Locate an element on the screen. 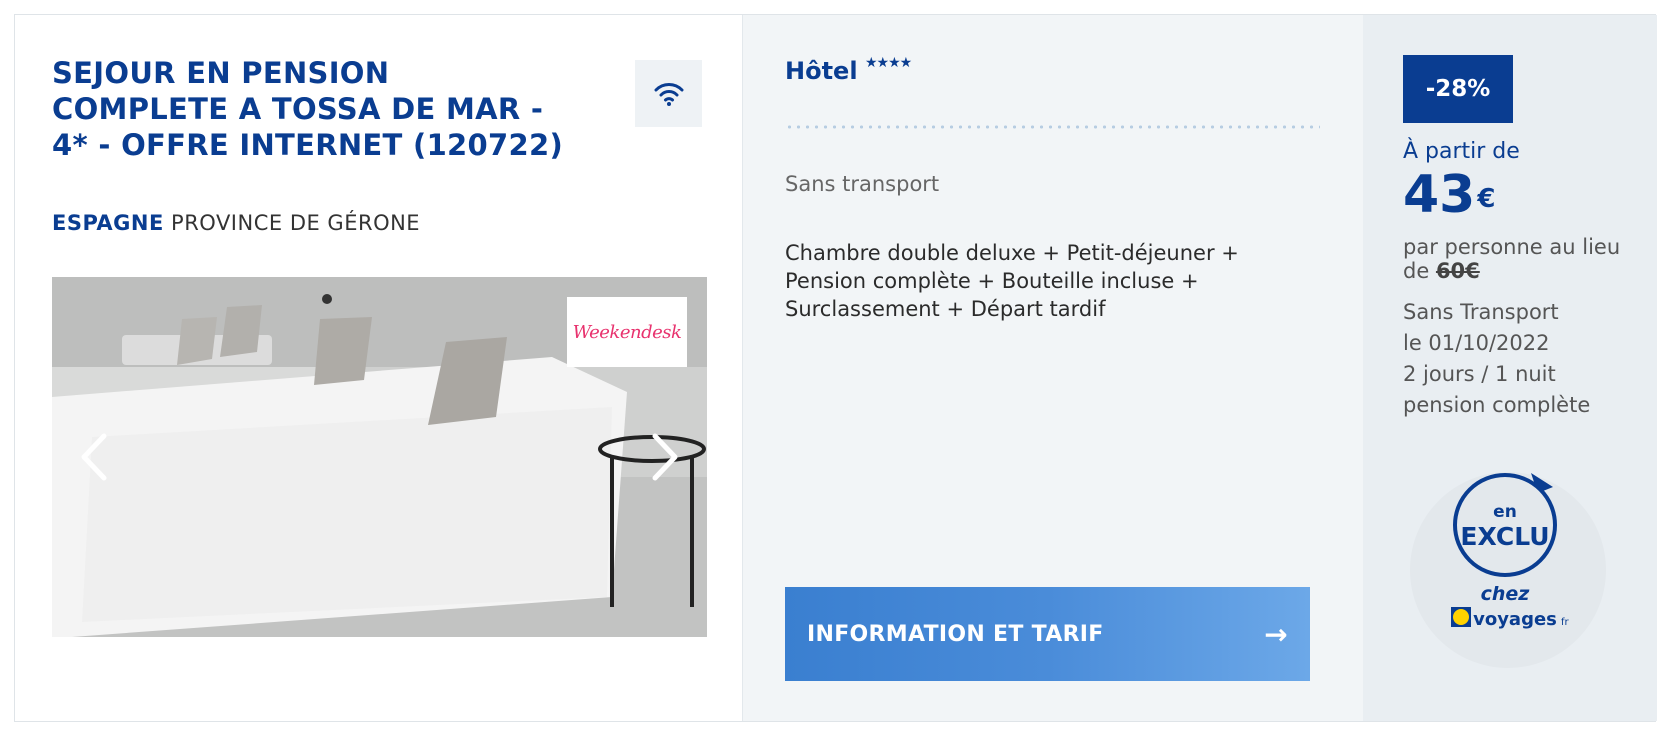  offer-location: ESPAGNE PROVINCE DE GÉRONE is located at coordinates (236, 223).